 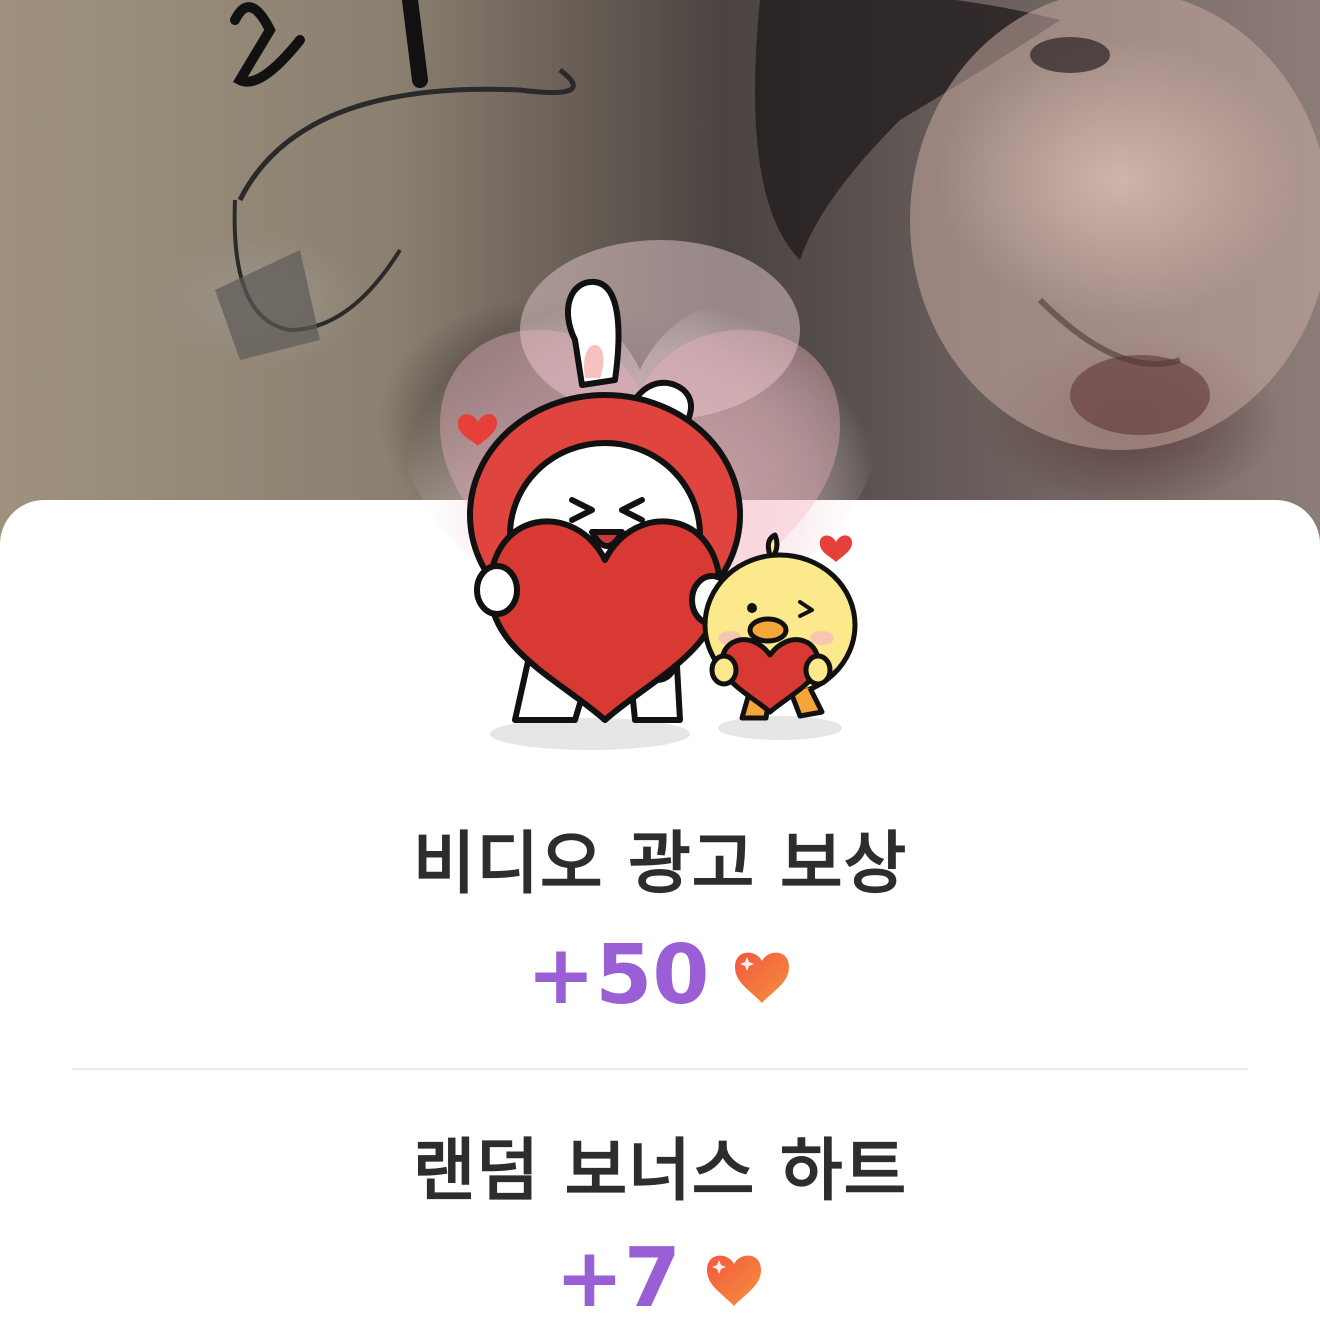 I want to click on video-ad-reward-amount-row: +50, so click(x=660, y=976).